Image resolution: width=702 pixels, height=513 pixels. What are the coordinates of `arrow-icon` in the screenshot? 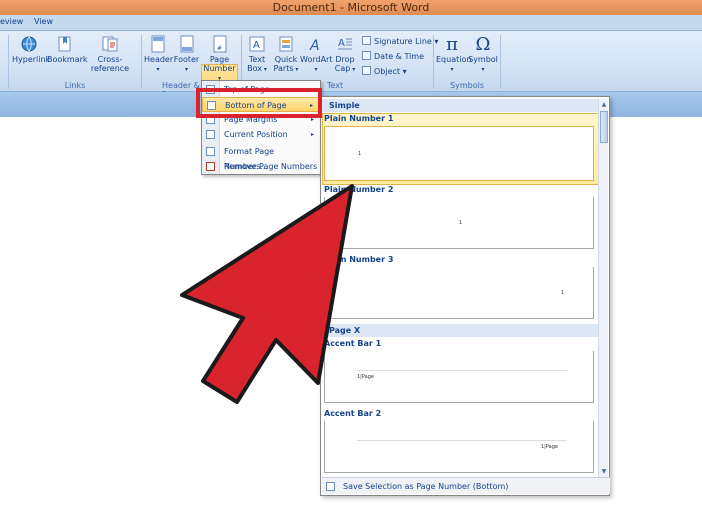 It's located at (267, 294).